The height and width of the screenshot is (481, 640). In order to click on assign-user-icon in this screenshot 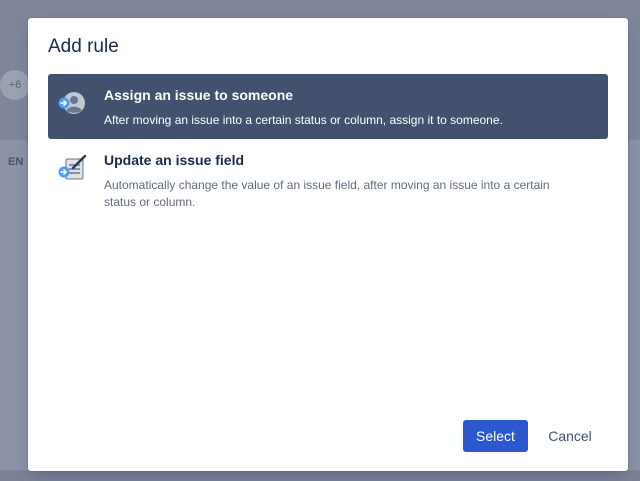, I will do `click(71, 104)`.